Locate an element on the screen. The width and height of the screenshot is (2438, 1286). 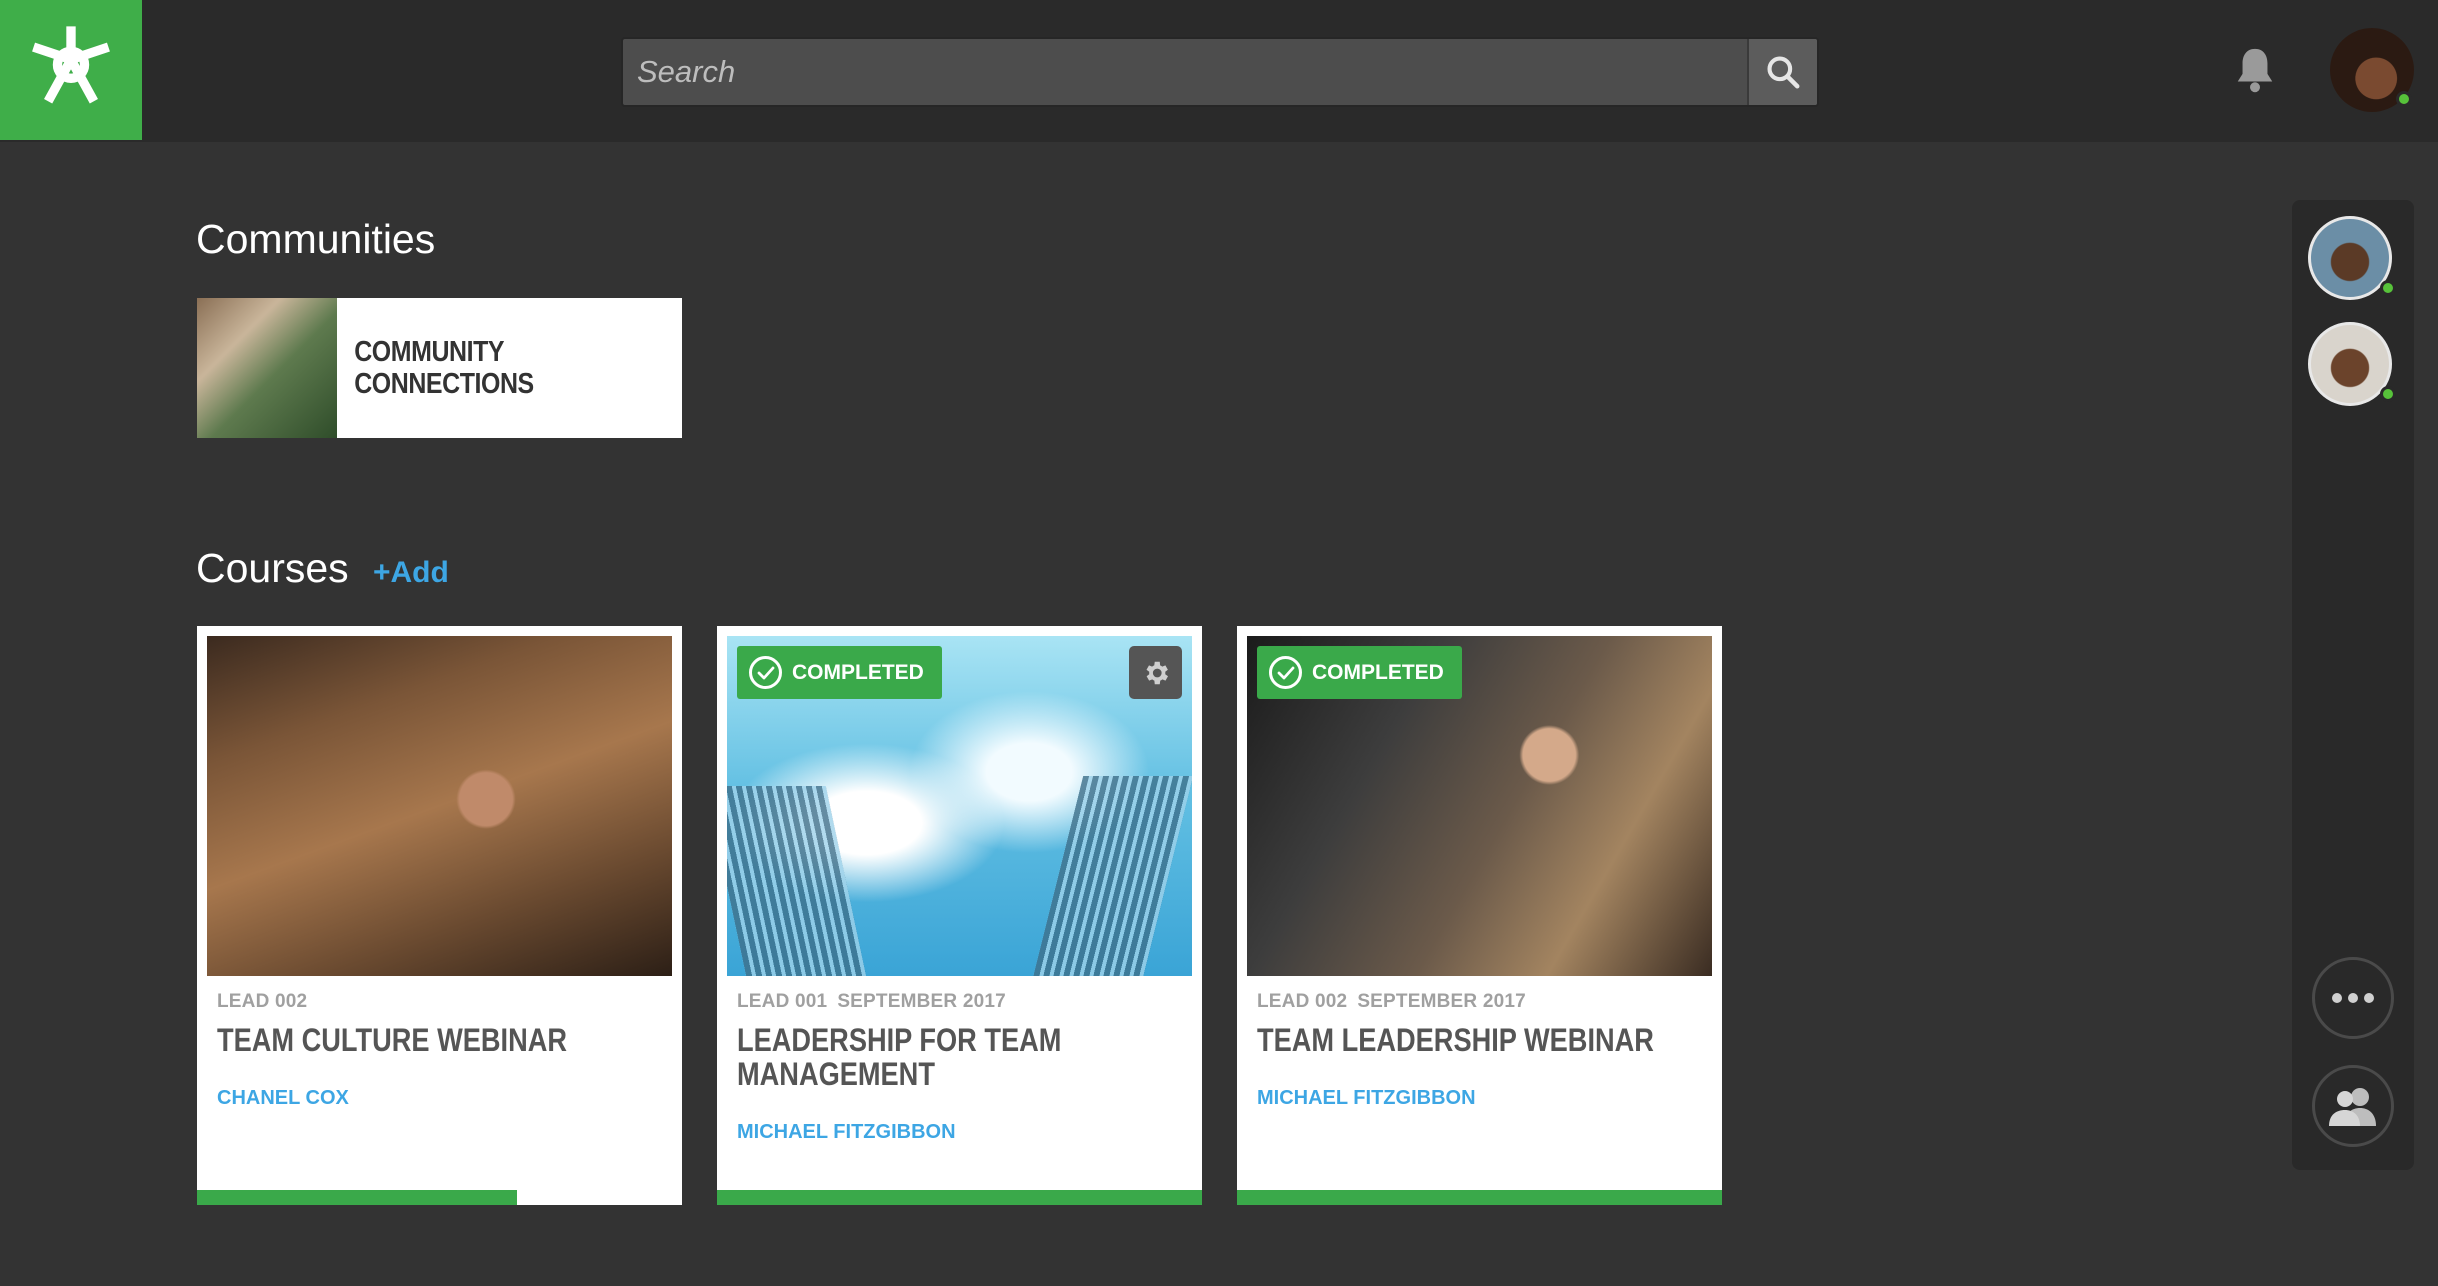
more-icon is located at coordinates (2353, 998).